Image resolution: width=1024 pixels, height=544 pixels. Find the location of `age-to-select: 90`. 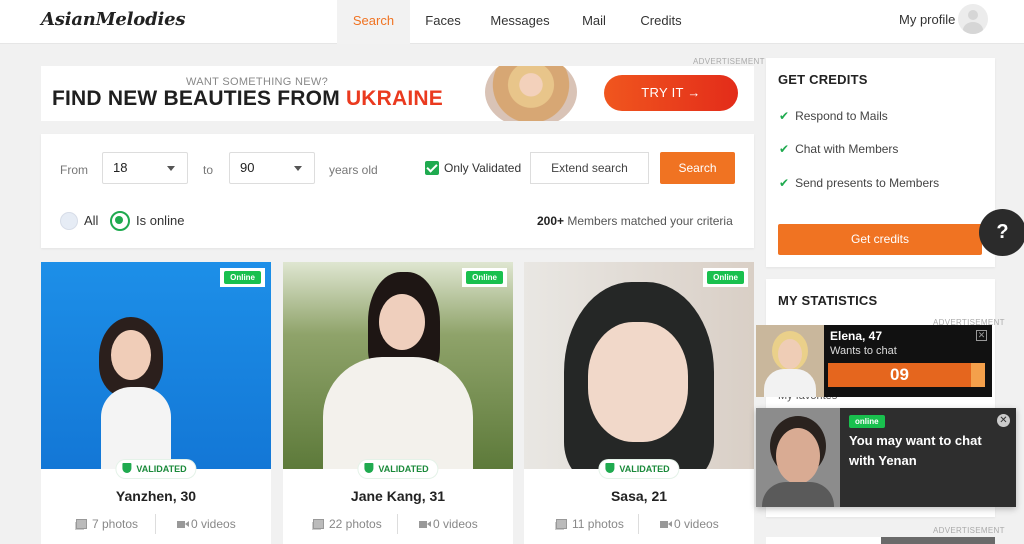

age-to-select: 90 is located at coordinates (272, 168).